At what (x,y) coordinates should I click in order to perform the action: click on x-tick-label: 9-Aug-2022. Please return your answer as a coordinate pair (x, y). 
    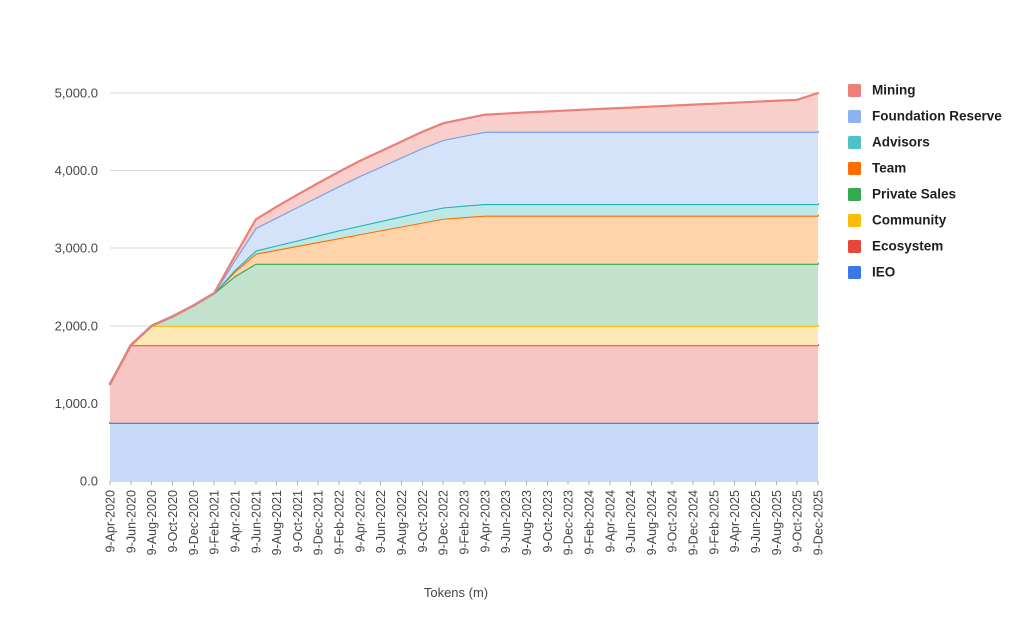
    Looking at the image, I should click on (402, 522).